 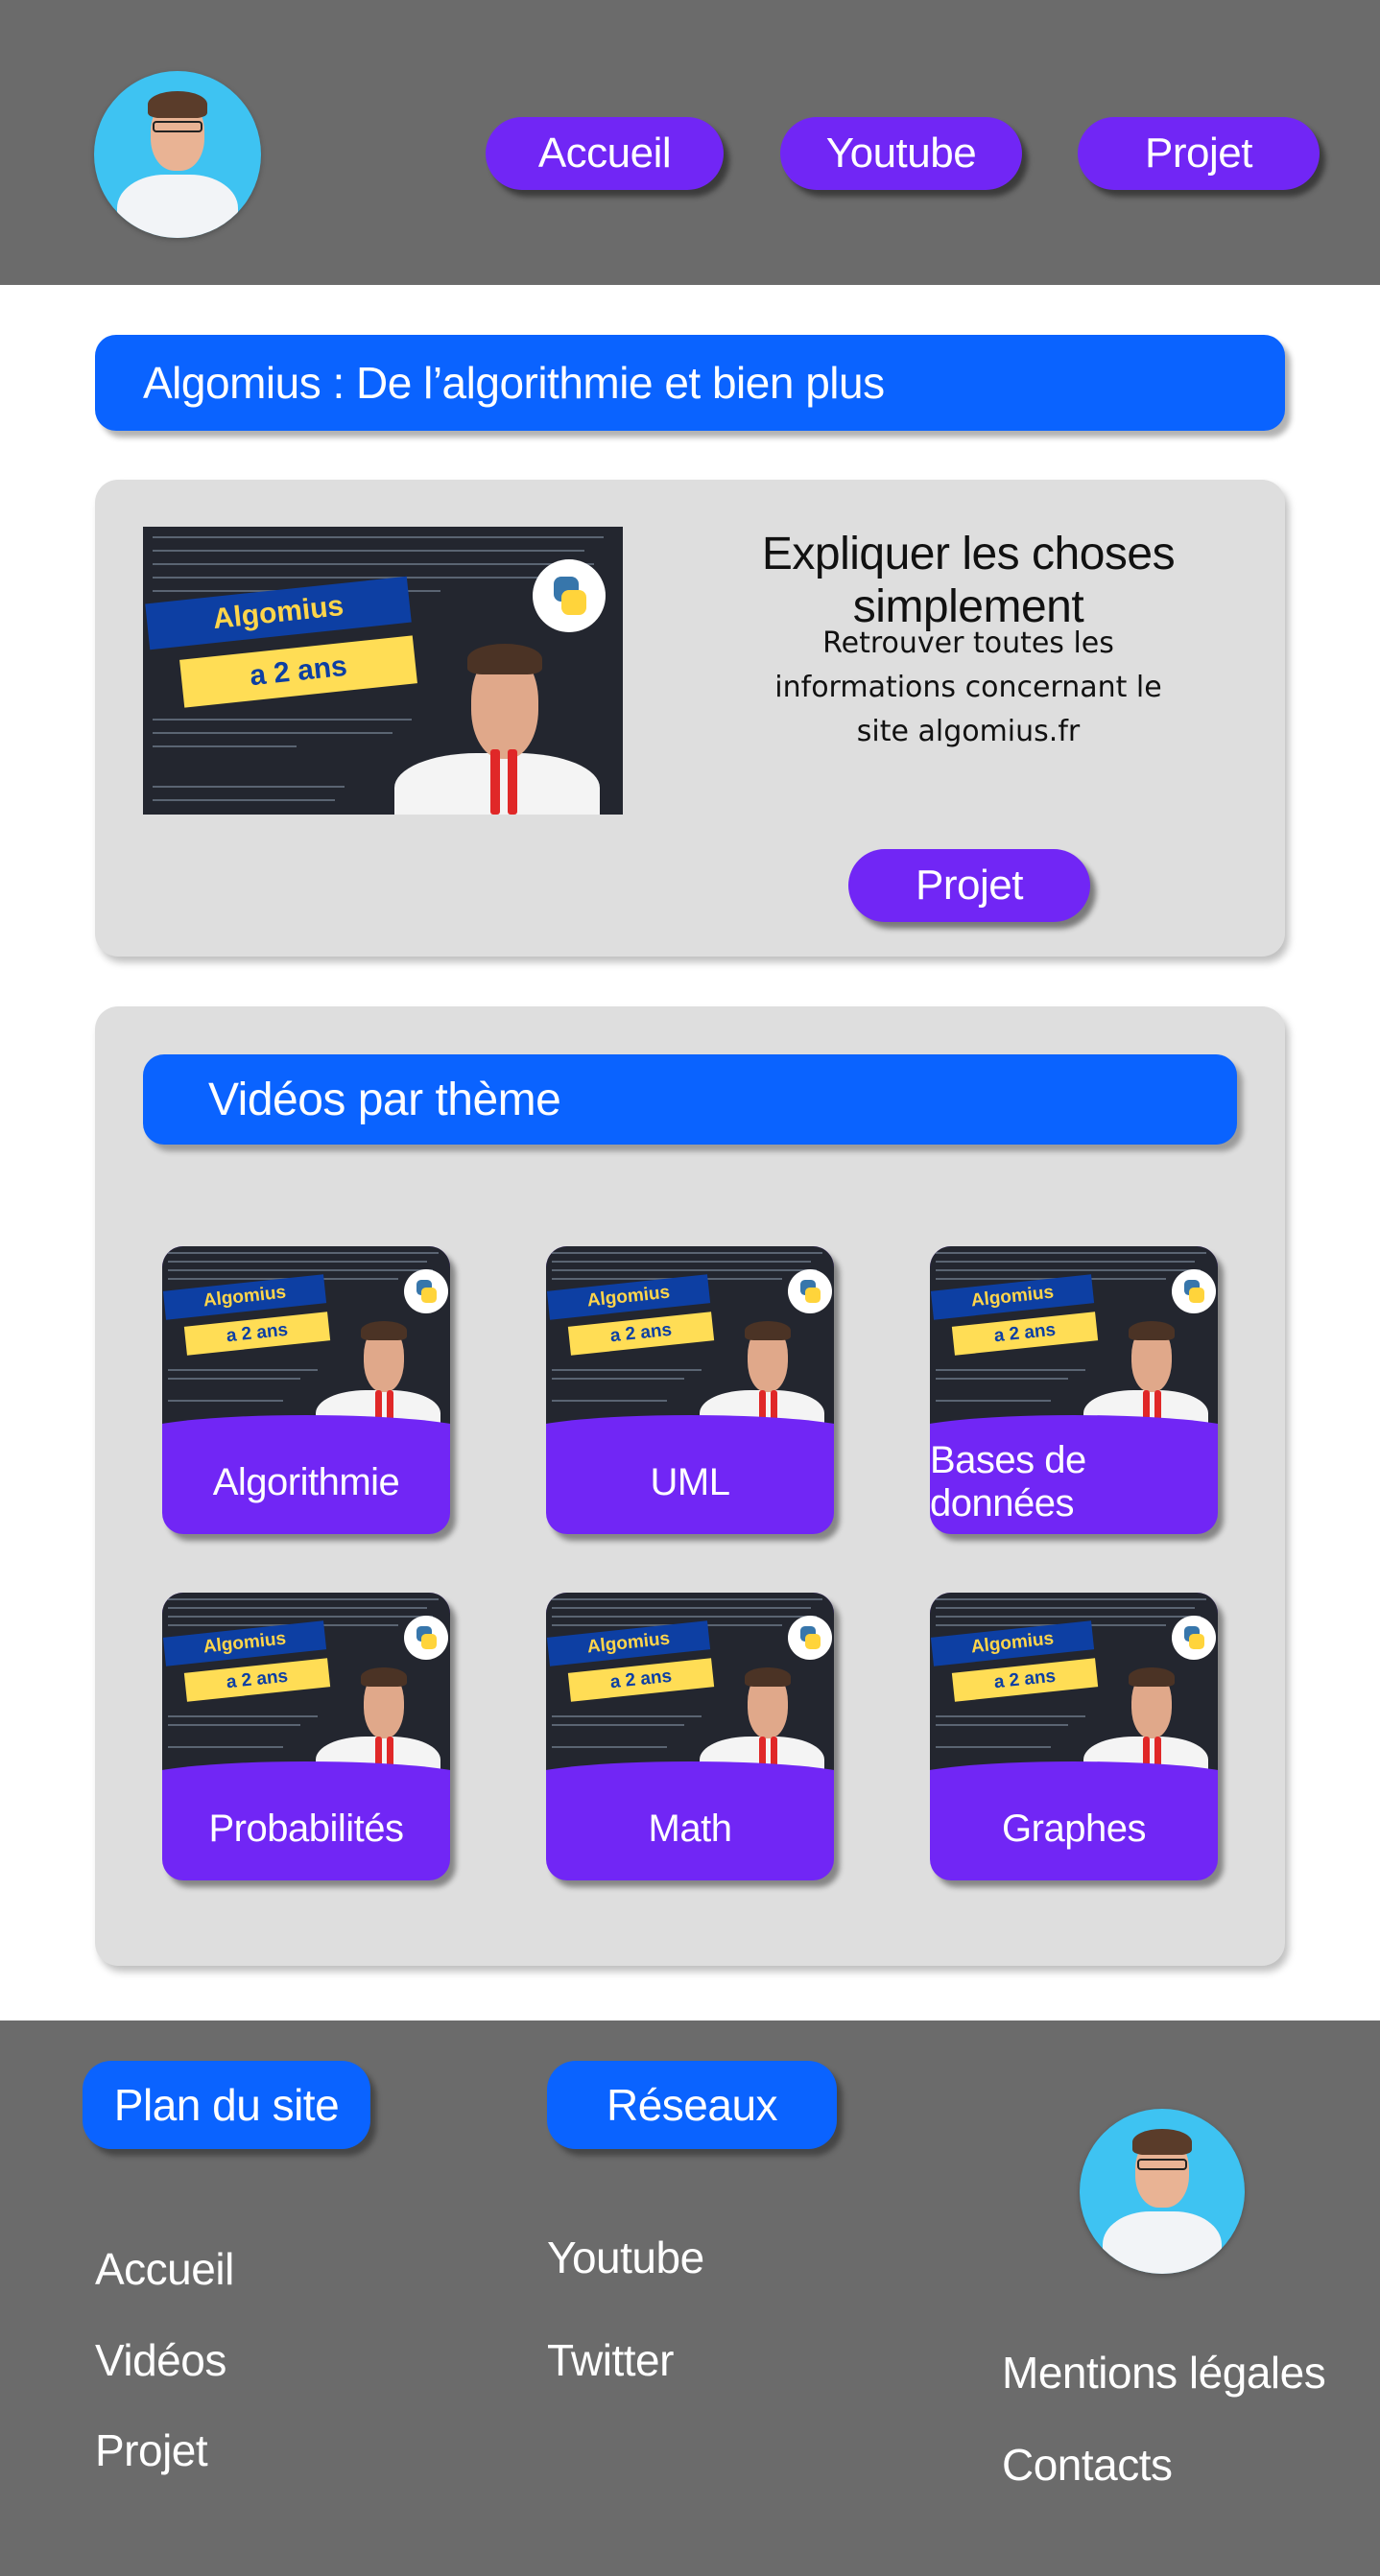 I want to click on theme-card: Algomius a 2 ans Bases de données, so click(x=1074, y=1390).